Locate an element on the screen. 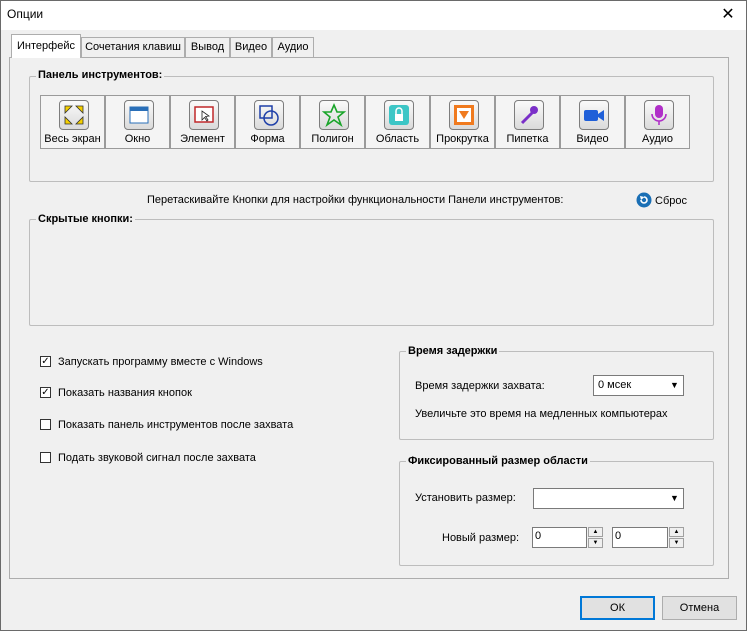 The image size is (747, 631). checkbox-show-toolbar-after-capture is located at coordinates (45, 424).